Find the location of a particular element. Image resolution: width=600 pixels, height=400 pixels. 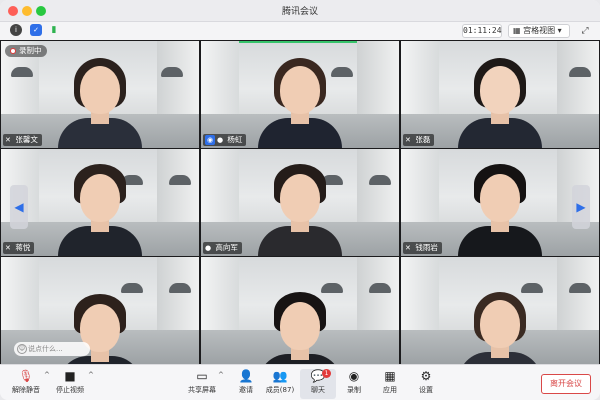

info-icon: i is located at coordinates (16, 30).